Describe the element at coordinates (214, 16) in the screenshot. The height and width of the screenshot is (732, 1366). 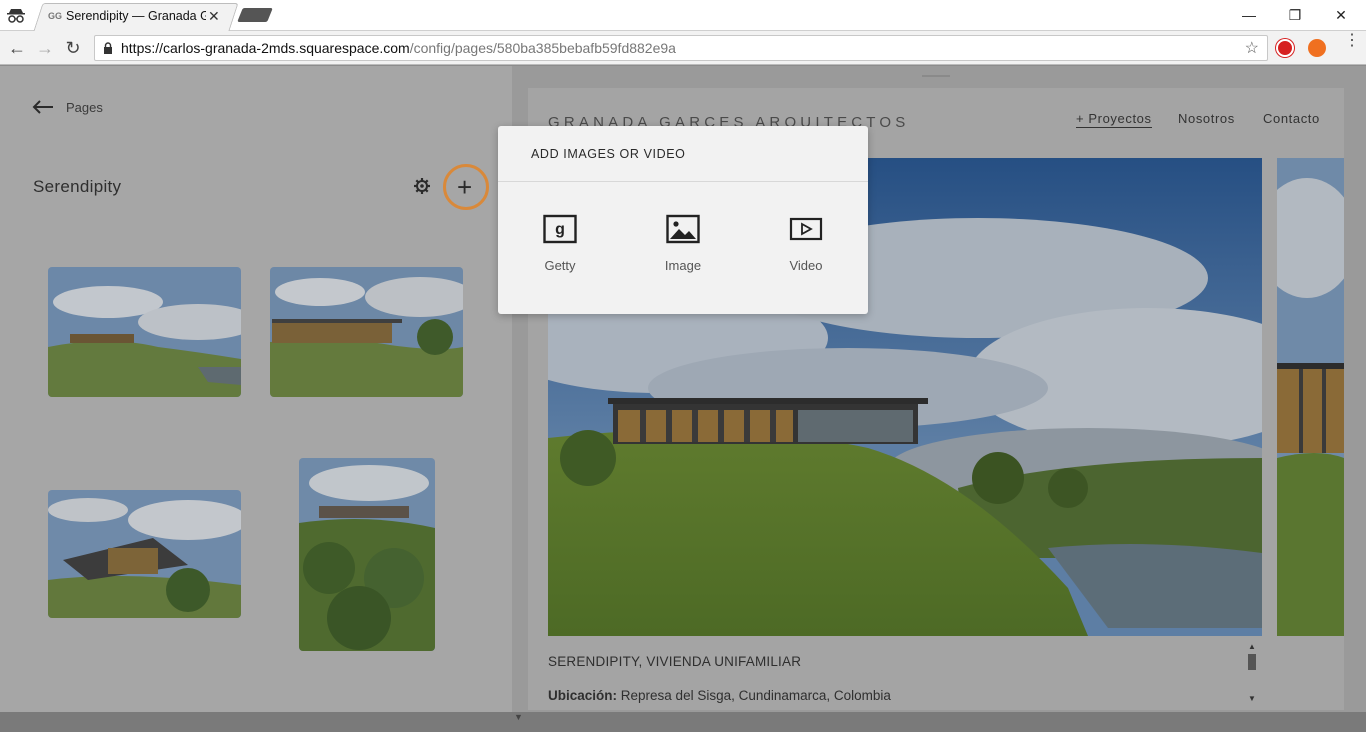
I see `tab-close-icon: ✕` at that location.